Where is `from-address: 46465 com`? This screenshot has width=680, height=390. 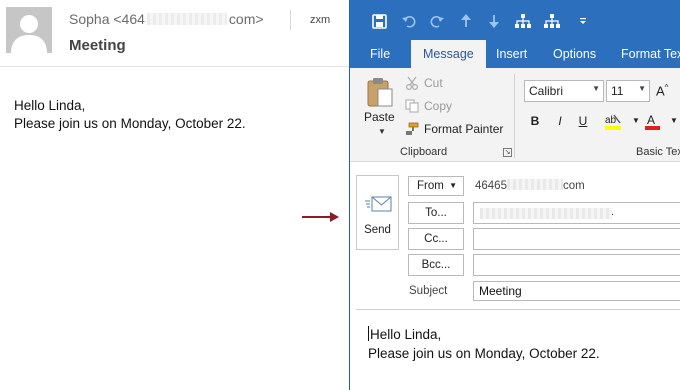
from-address: 46465 com is located at coordinates (530, 185).